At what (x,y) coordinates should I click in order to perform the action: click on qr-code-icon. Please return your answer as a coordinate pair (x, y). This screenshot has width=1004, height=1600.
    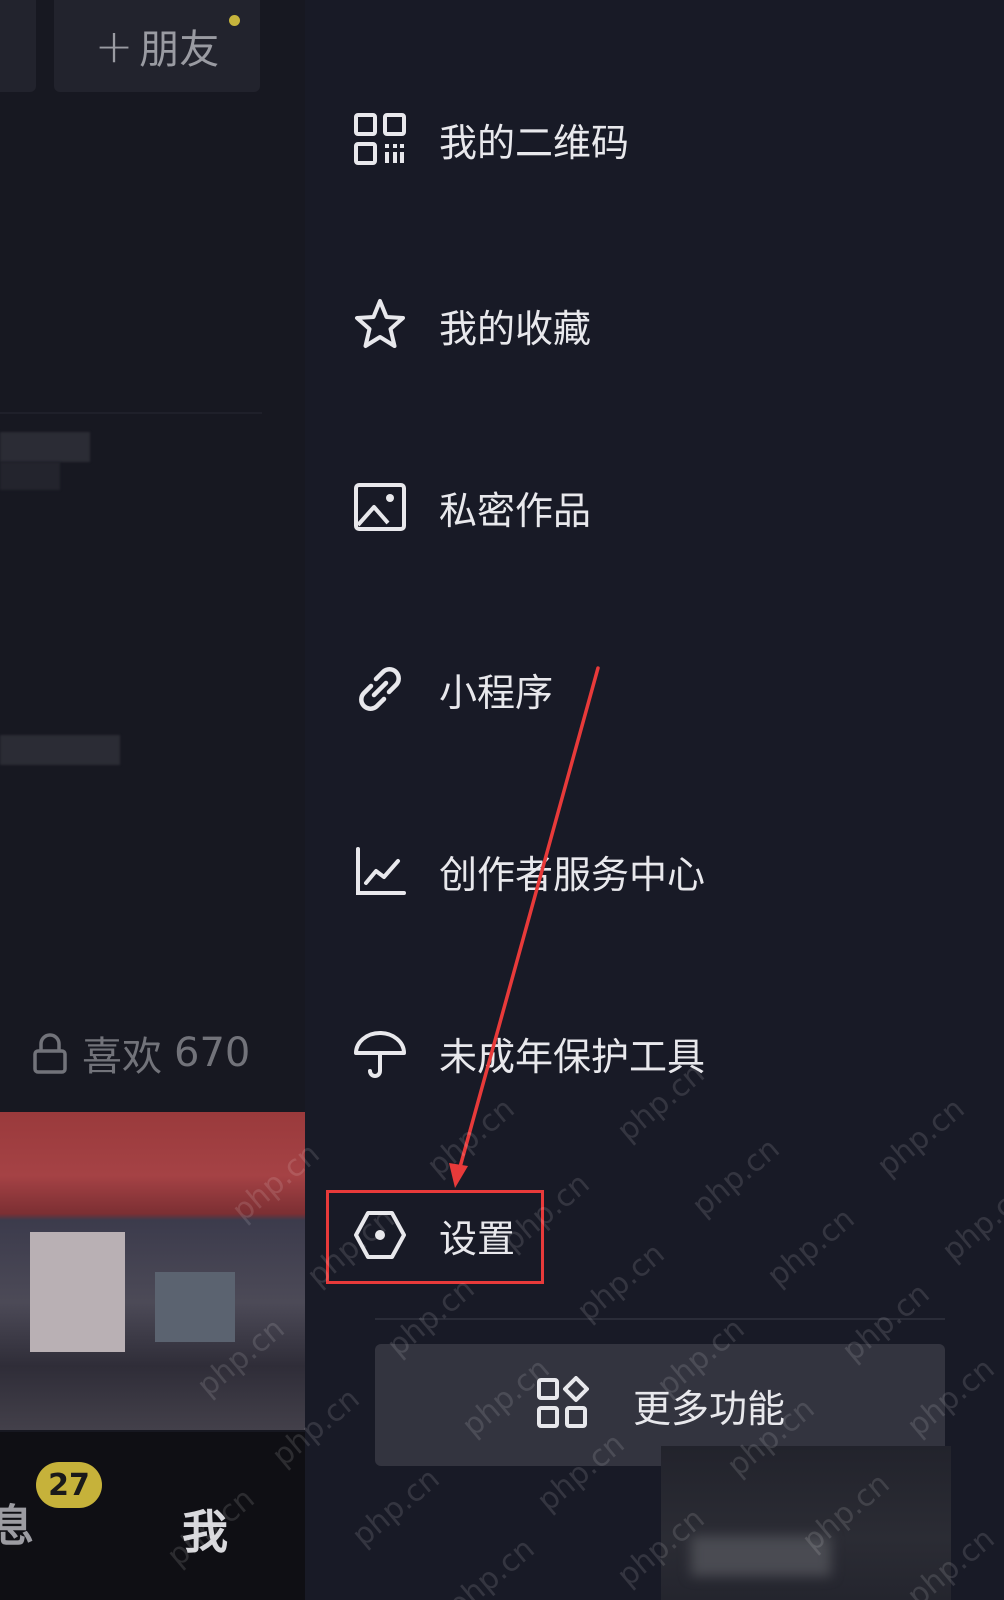
    Looking at the image, I should click on (380, 139).